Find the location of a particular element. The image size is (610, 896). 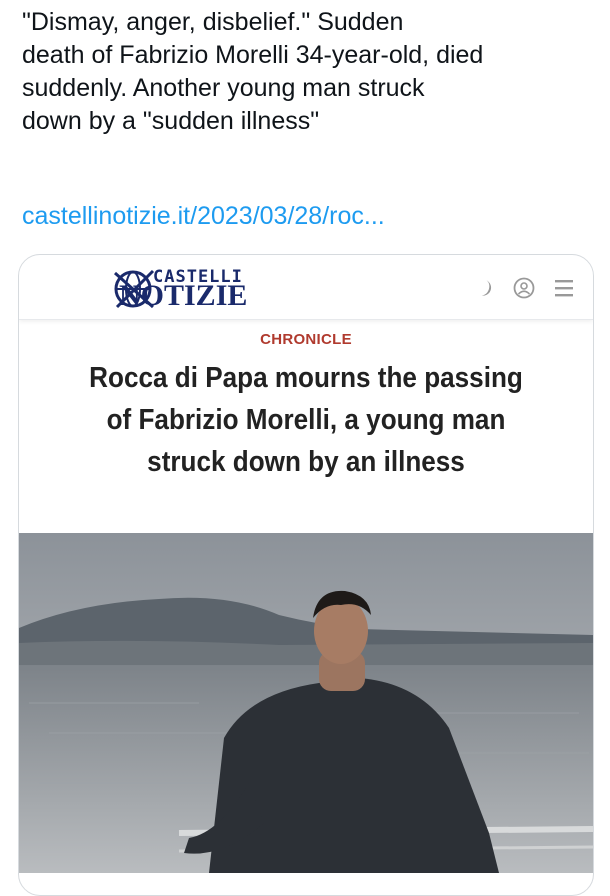

section-label: CHRONICLE is located at coordinates (306, 339).